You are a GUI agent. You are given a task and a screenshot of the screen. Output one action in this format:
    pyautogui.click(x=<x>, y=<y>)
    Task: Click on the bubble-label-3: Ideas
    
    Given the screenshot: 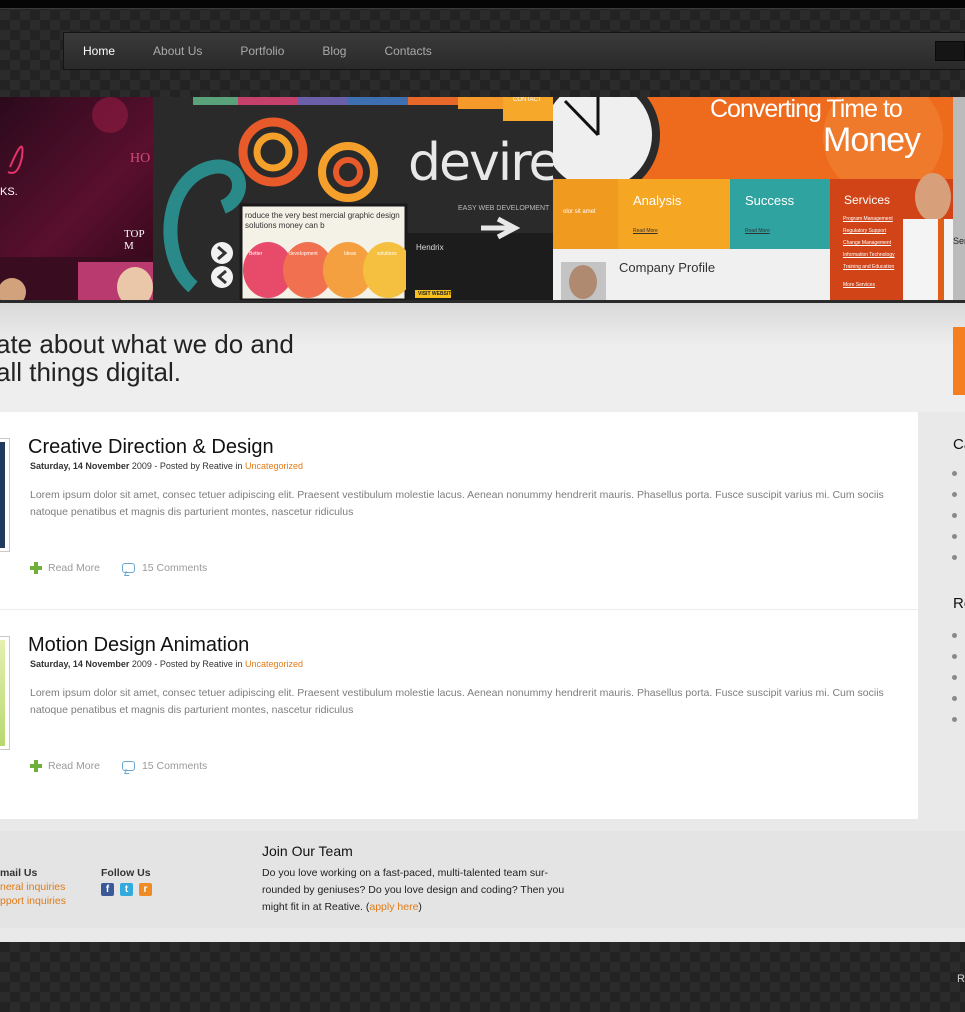 What is the action you would take?
    pyautogui.click(x=350, y=254)
    